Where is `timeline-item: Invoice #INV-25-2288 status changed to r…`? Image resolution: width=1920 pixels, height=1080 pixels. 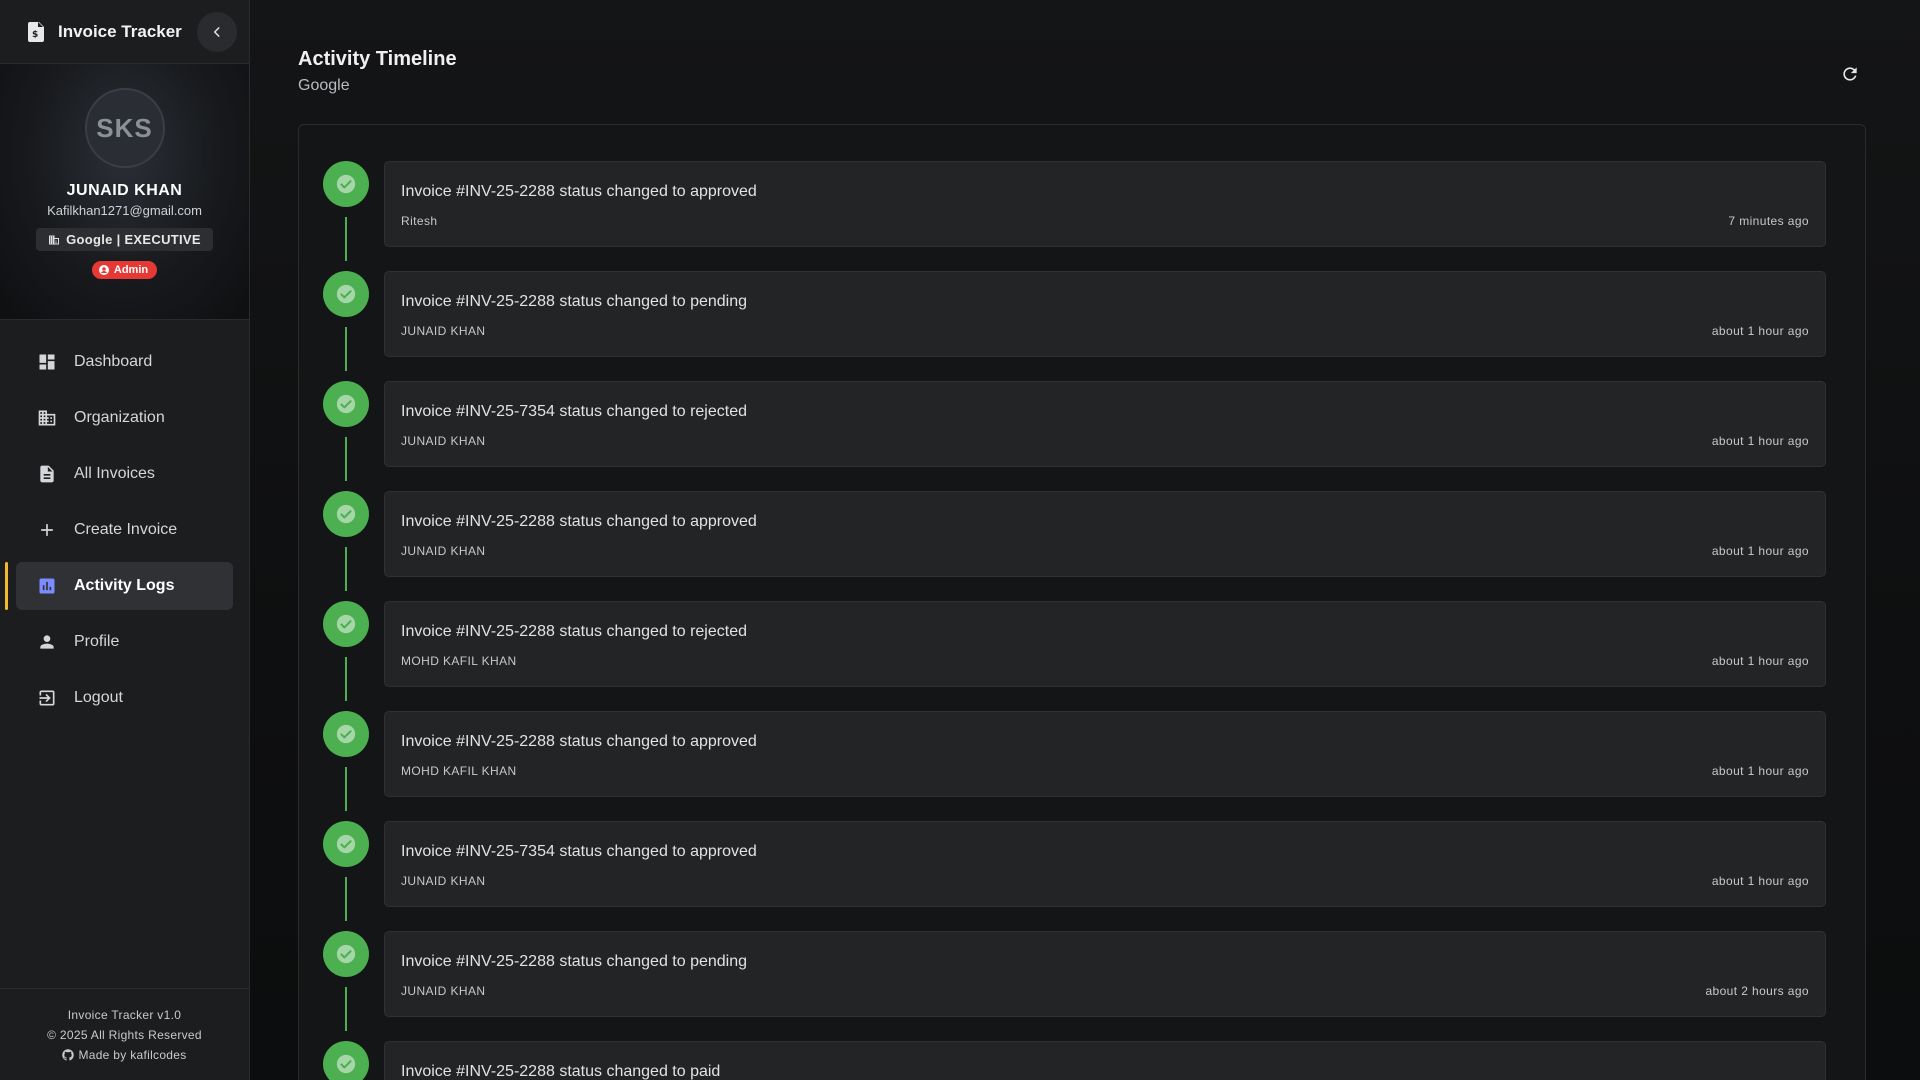
timeline-item: Invoice #INV-25-2288 status changed to r… is located at coordinates (1082, 633).